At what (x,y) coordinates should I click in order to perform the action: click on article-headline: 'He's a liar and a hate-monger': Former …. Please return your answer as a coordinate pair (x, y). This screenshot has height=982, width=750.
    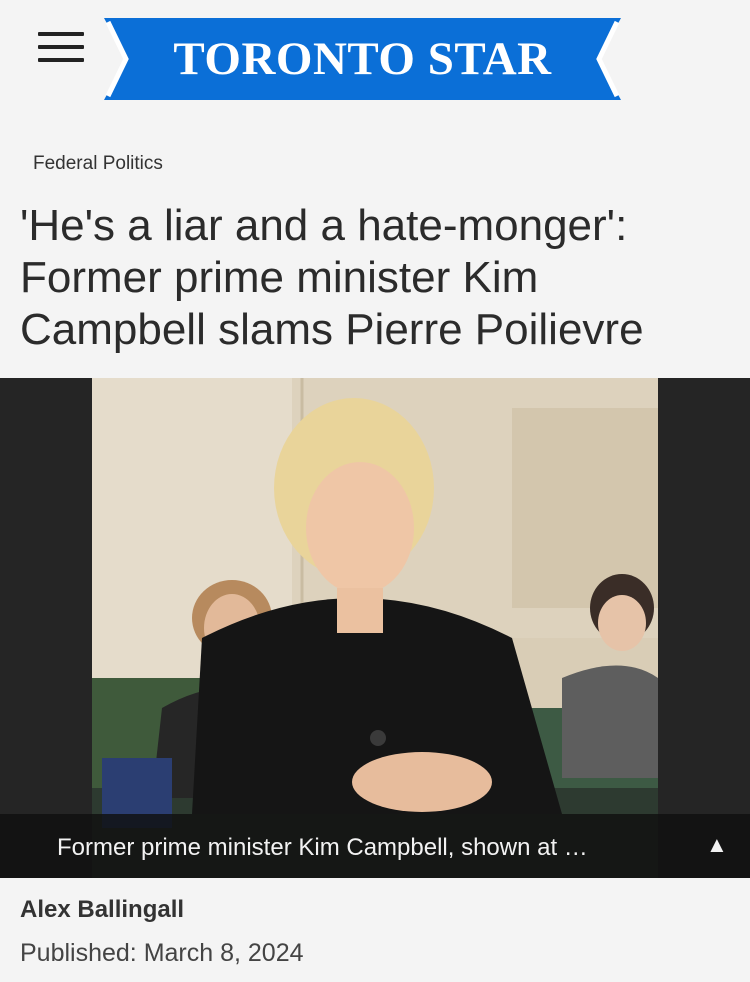
    Looking at the image, I should click on (332, 277).